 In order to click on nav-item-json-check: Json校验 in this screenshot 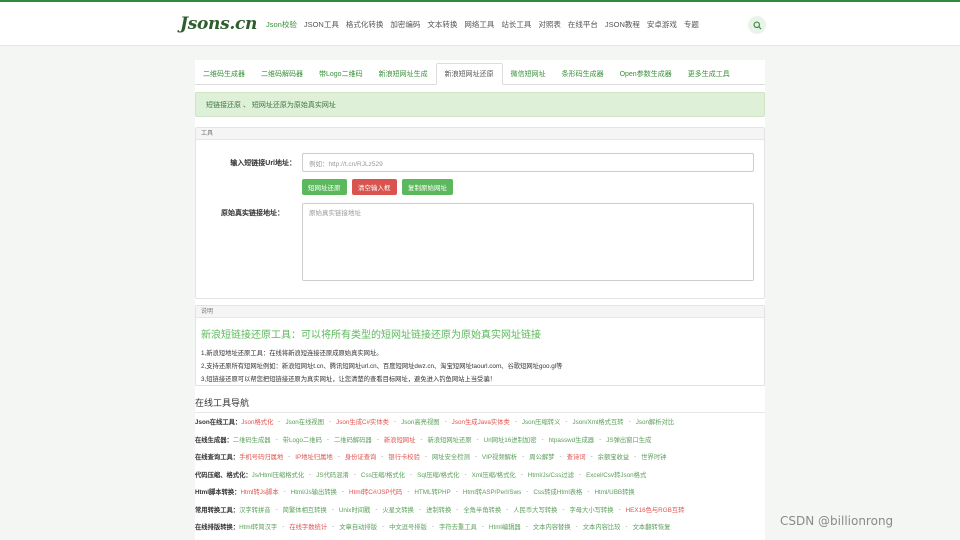, I will do `click(281, 24)`.